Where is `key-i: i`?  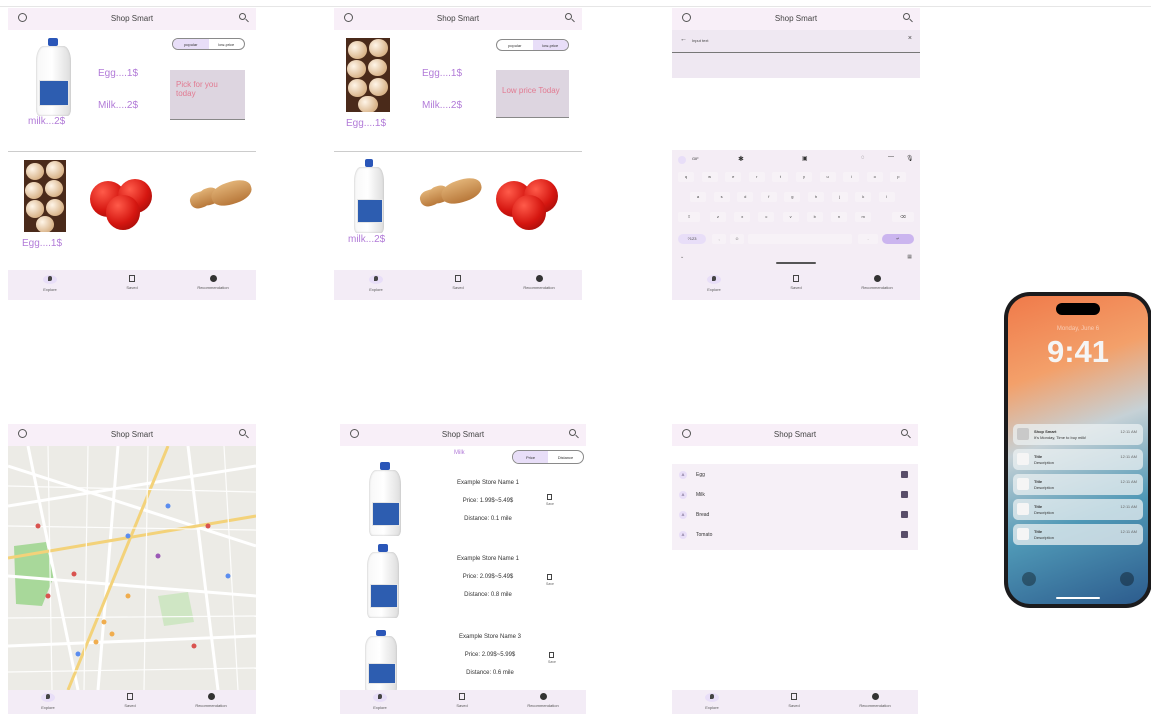 key-i: i is located at coordinates (851, 177).